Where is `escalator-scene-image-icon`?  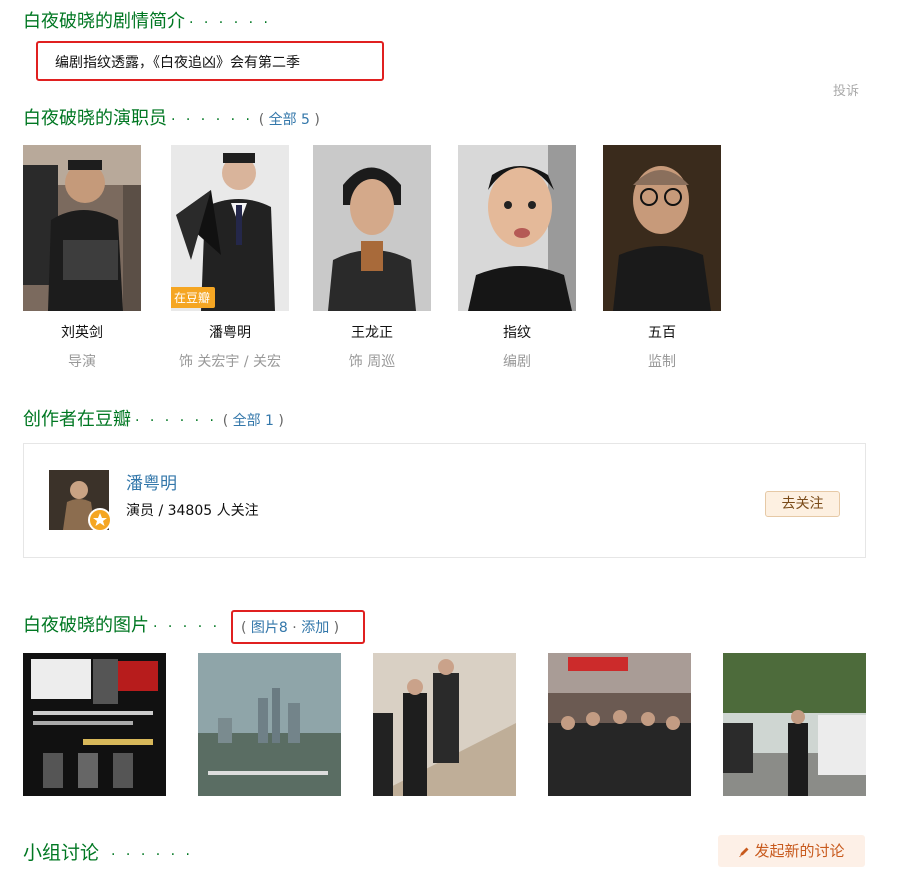
escalator-scene-image-icon is located at coordinates (444, 724).